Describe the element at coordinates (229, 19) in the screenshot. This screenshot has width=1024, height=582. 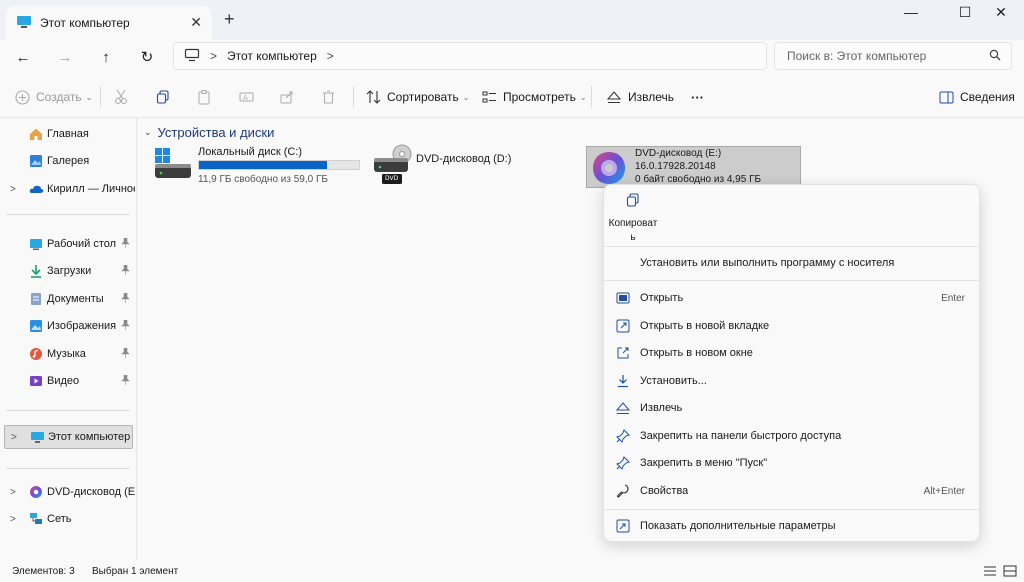
I see `new-tab-button: +` at that location.